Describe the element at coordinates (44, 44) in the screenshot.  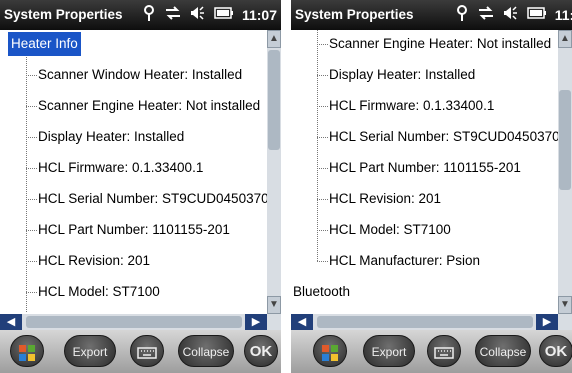
I see `tree-root-heater-info: Heater Info` at that location.